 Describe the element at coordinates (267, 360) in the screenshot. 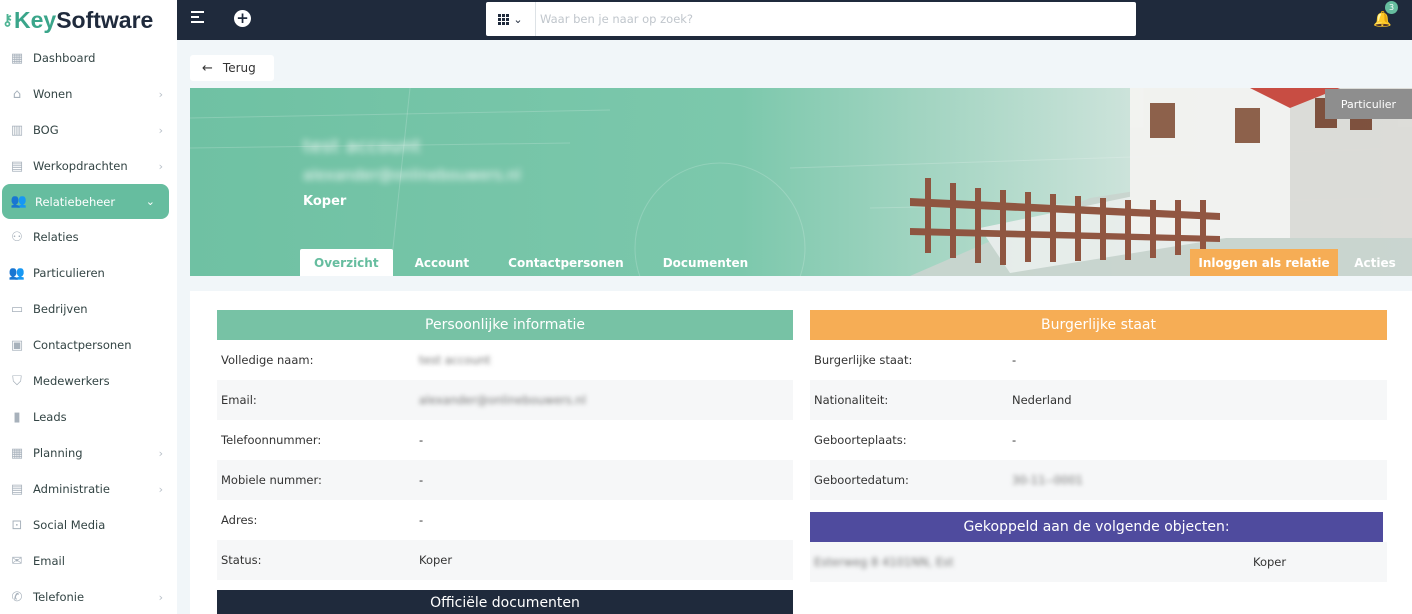

I see `info-label: Volledige naam:` at that location.